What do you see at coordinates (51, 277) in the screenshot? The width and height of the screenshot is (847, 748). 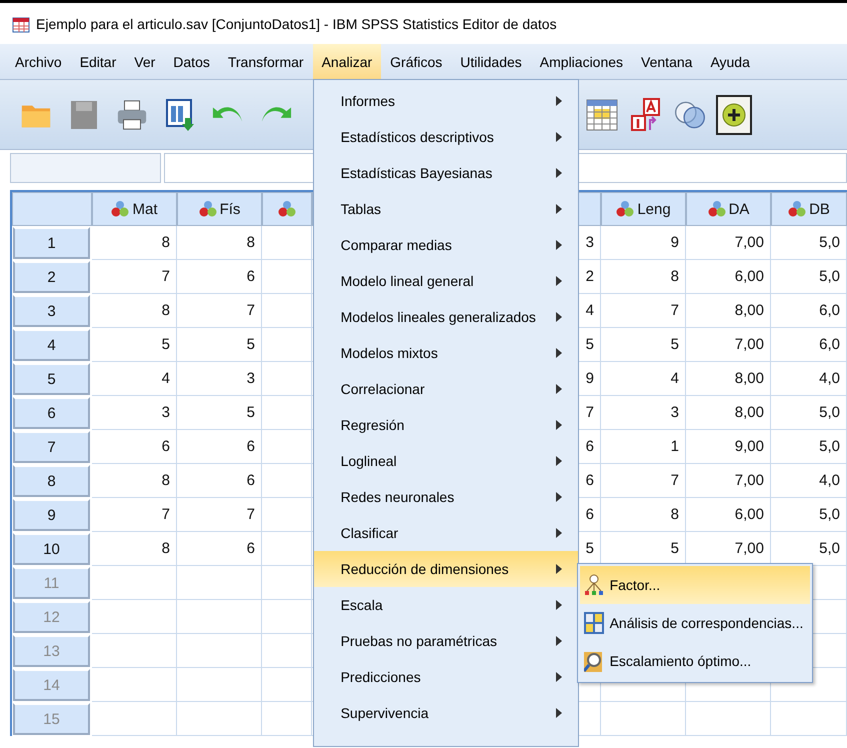 I see `row-header: 2` at bounding box center [51, 277].